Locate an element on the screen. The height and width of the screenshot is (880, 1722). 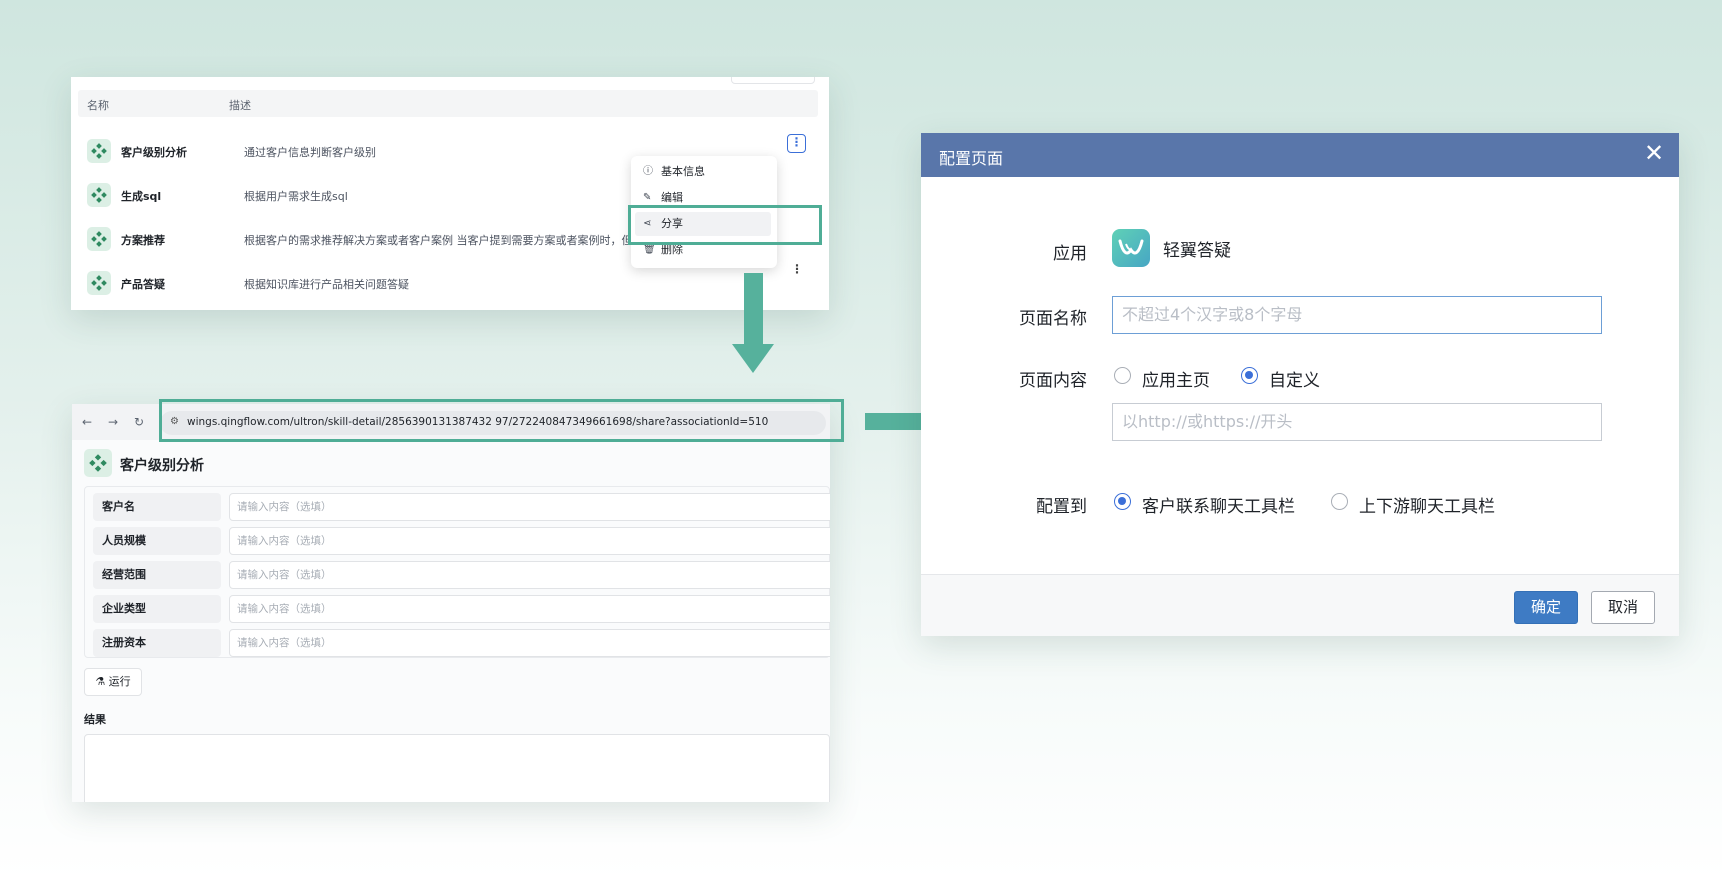
customer-name-input: 请输入内容（选填） is located at coordinates (529, 507).